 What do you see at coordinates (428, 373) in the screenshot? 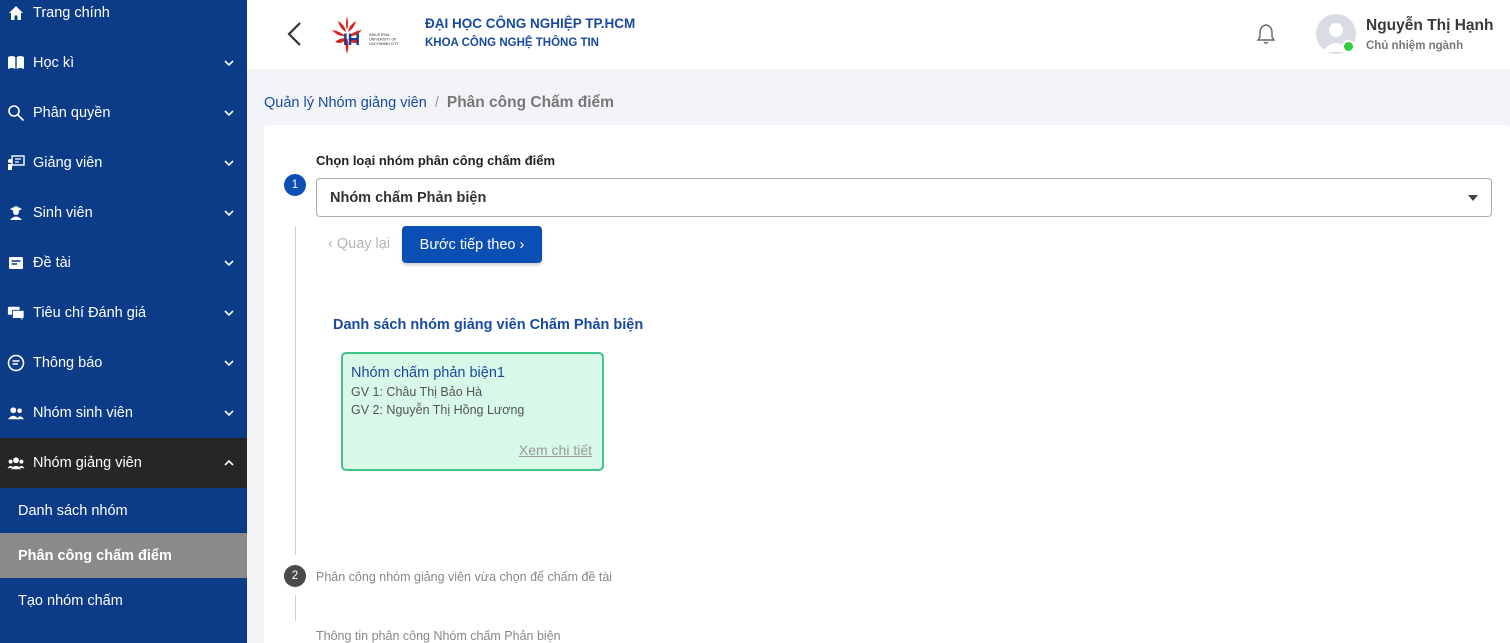
I see `grading-group-name: Nhóm chấm phản biện1` at bounding box center [428, 373].